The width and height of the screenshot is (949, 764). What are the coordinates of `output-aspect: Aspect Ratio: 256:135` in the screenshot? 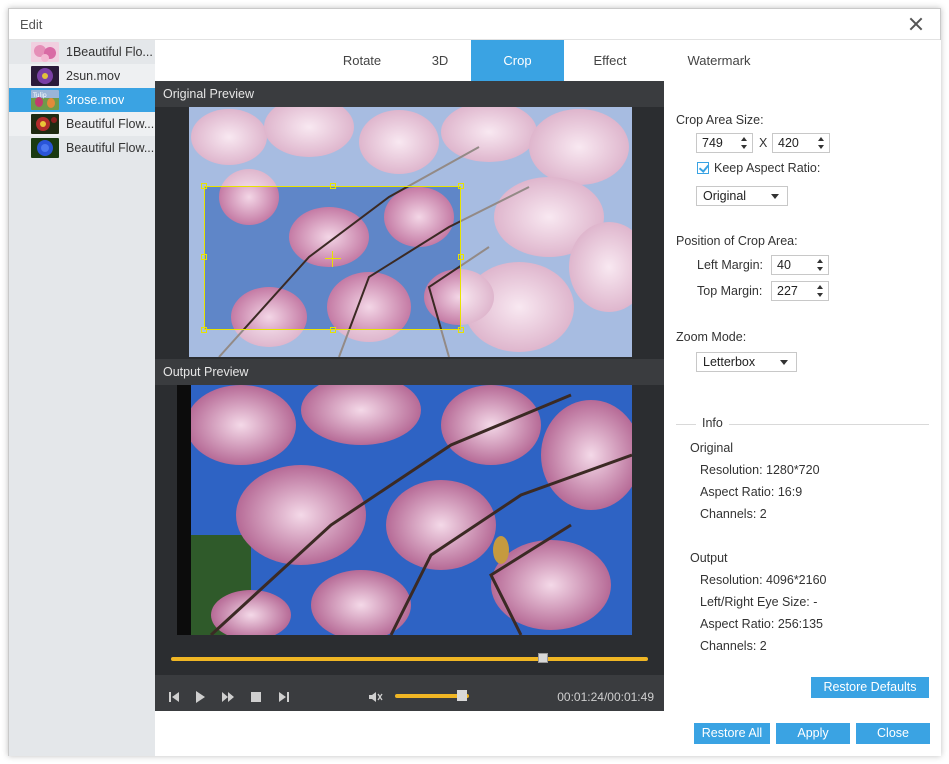 It's located at (761, 624).